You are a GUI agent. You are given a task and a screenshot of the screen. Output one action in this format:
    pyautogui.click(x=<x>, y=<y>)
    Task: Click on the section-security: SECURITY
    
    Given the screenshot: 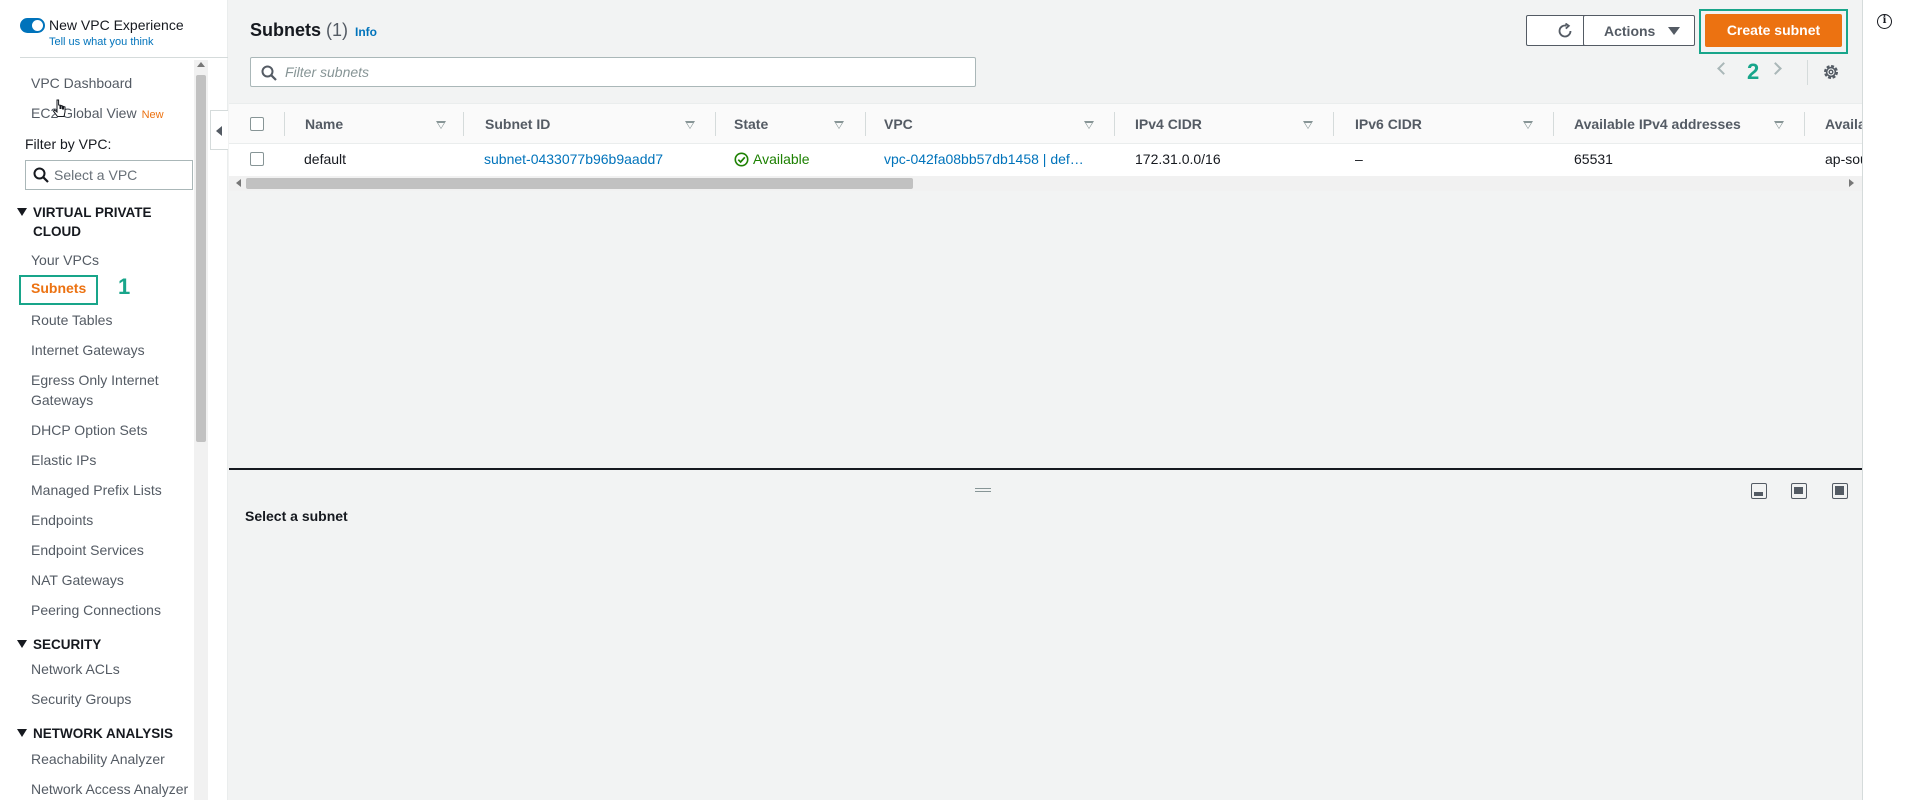 What is the action you would take?
    pyautogui.click(x=95, y=644)
    